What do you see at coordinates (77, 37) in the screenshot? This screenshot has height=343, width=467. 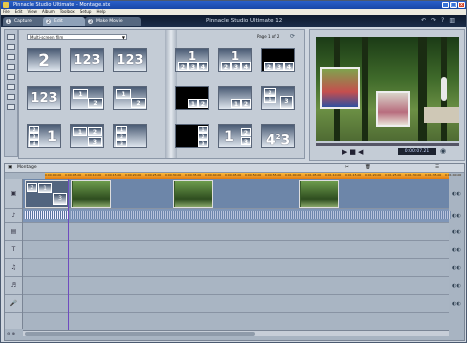 I see `theme-dropdown: Multi-screen film ▼` at bounding box center [77, 37].